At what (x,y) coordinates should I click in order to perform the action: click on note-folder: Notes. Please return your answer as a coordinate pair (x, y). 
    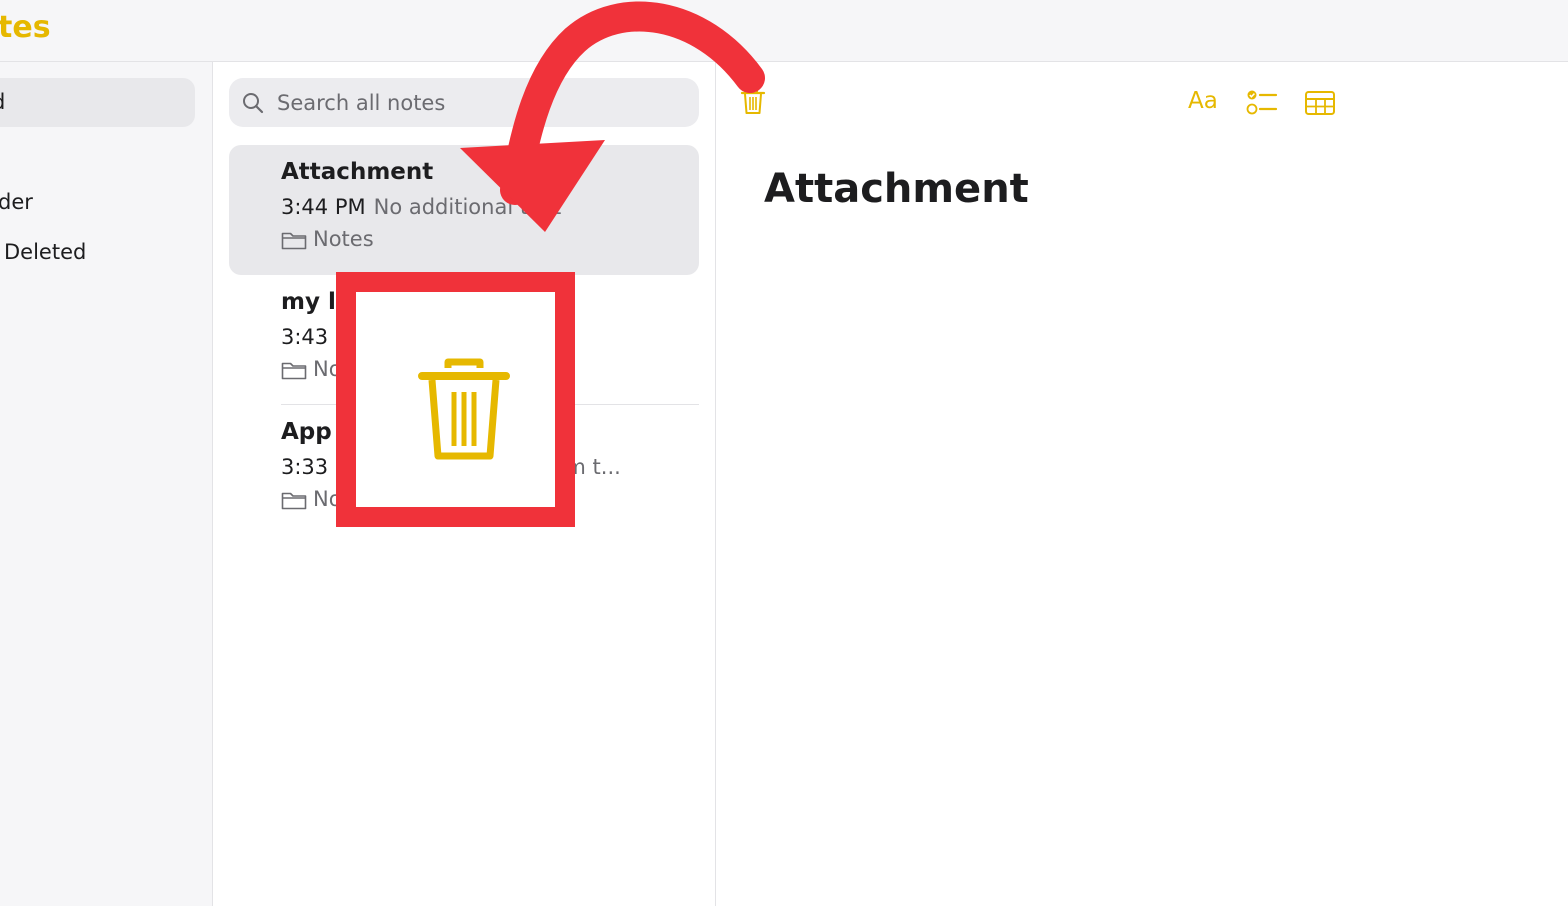
    Looking at the image, I should click on (327, 239).